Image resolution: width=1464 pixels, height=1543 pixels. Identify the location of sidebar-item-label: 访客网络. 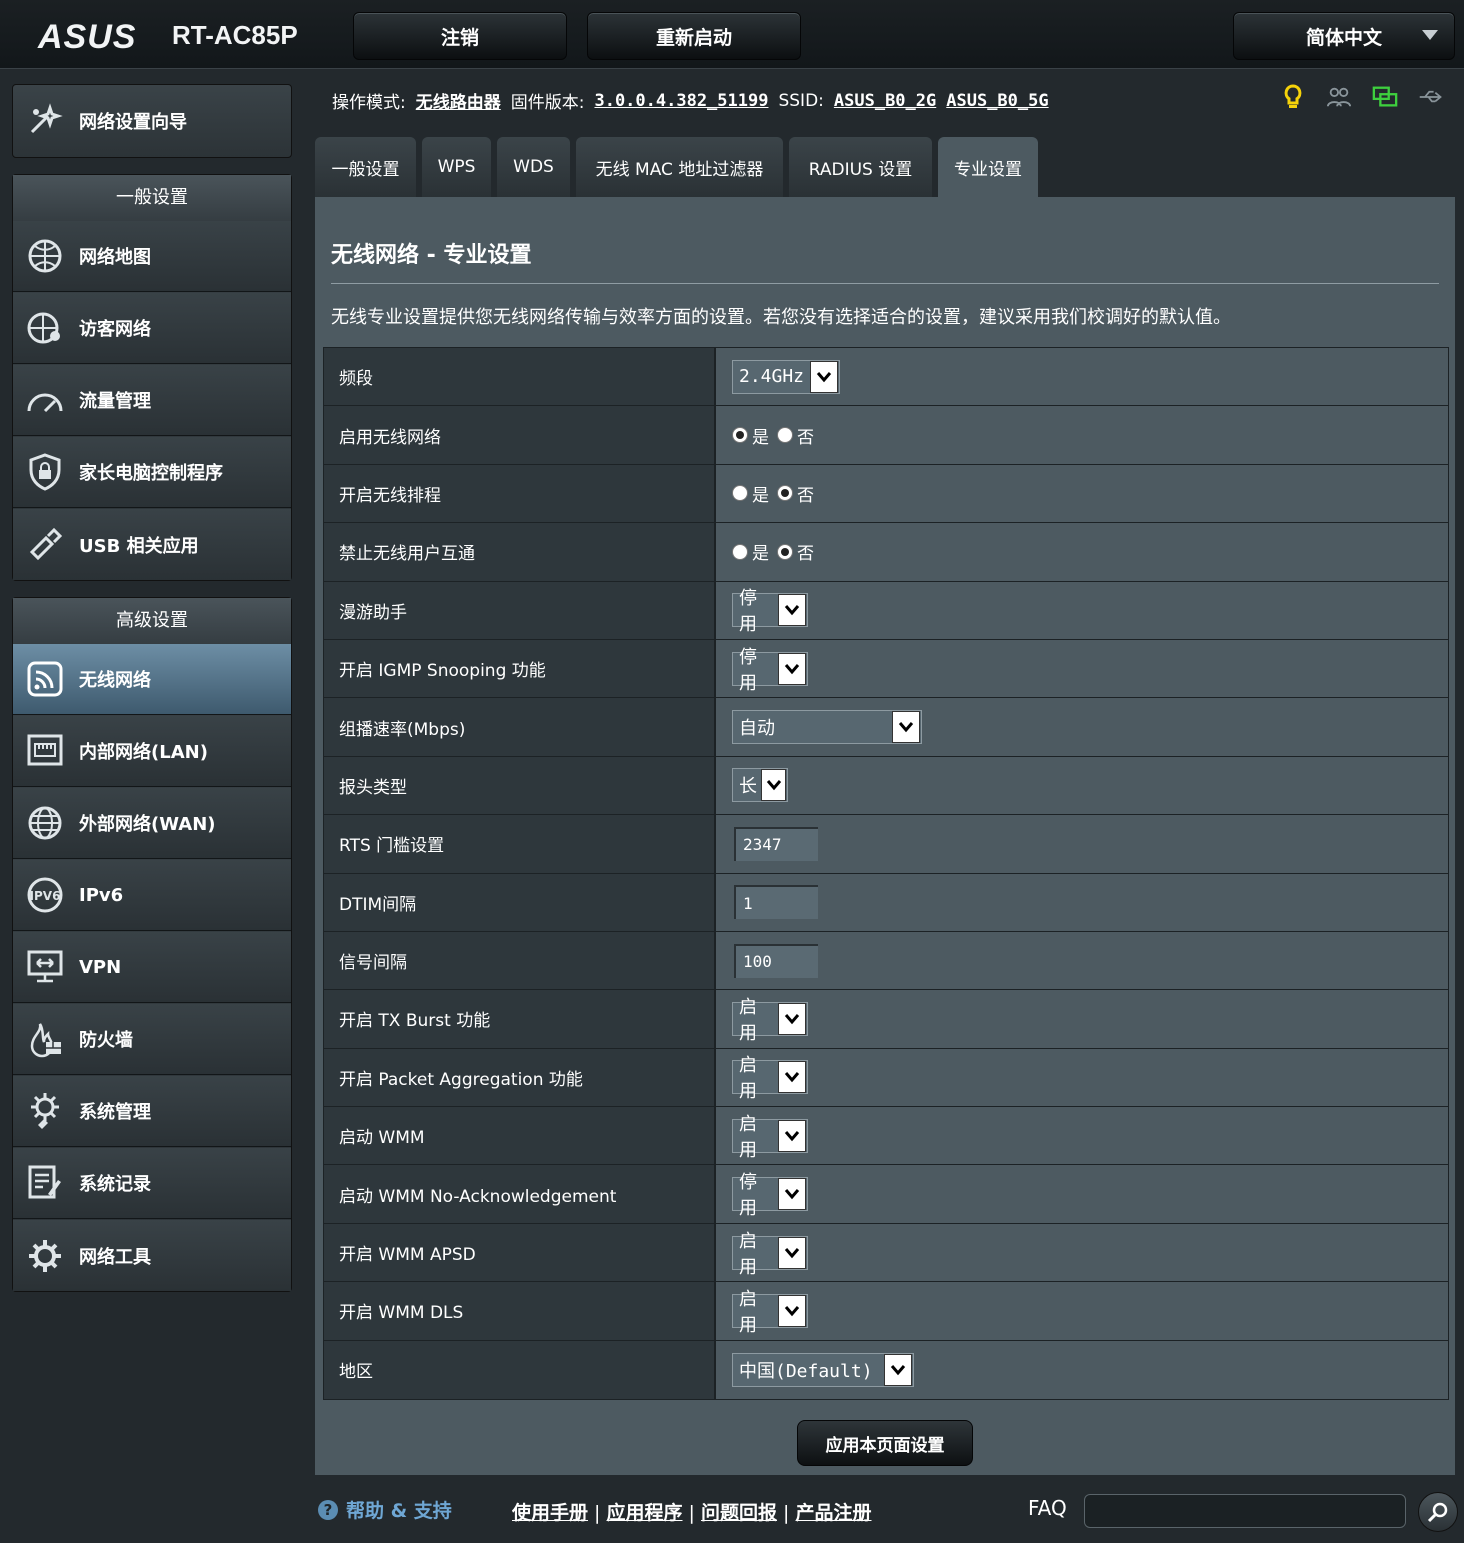
(115, 329).